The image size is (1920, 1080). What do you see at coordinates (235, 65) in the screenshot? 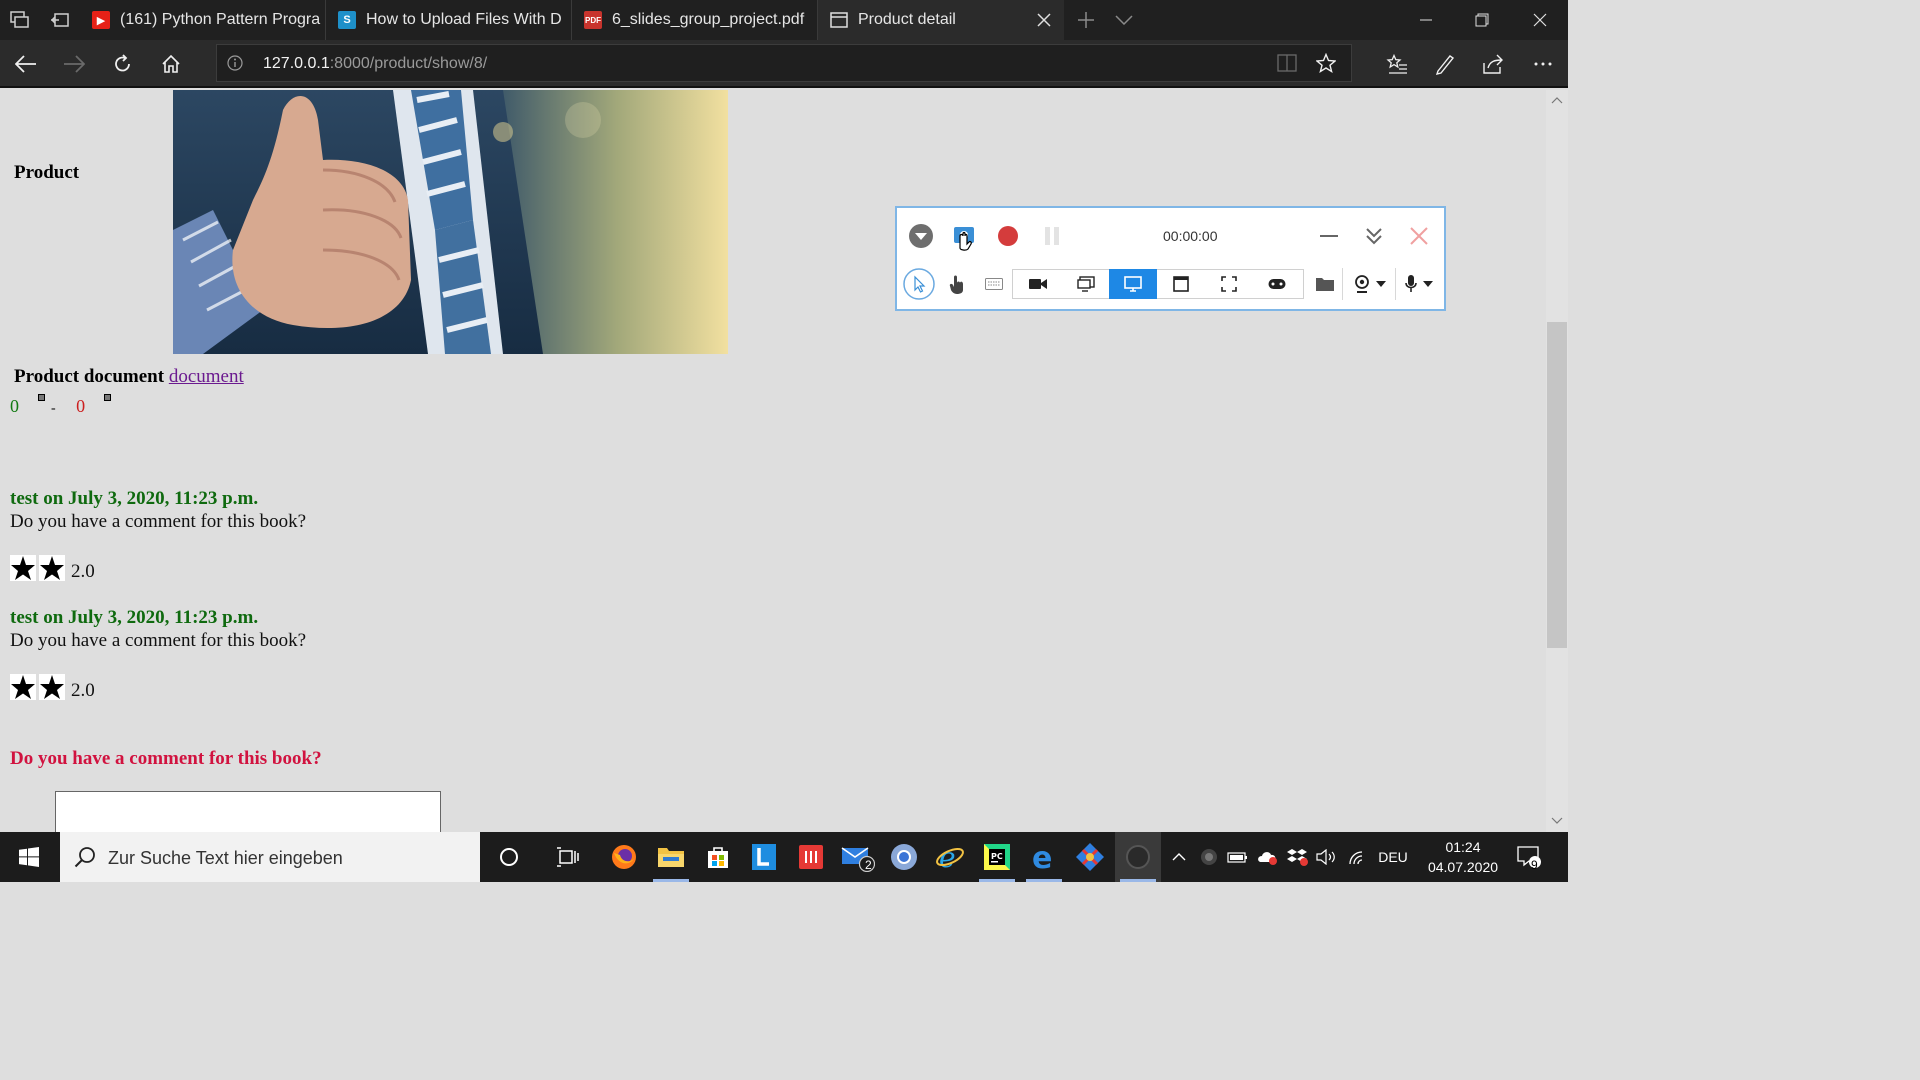
I see `site-info-icon` at bounding box center [235, 65].